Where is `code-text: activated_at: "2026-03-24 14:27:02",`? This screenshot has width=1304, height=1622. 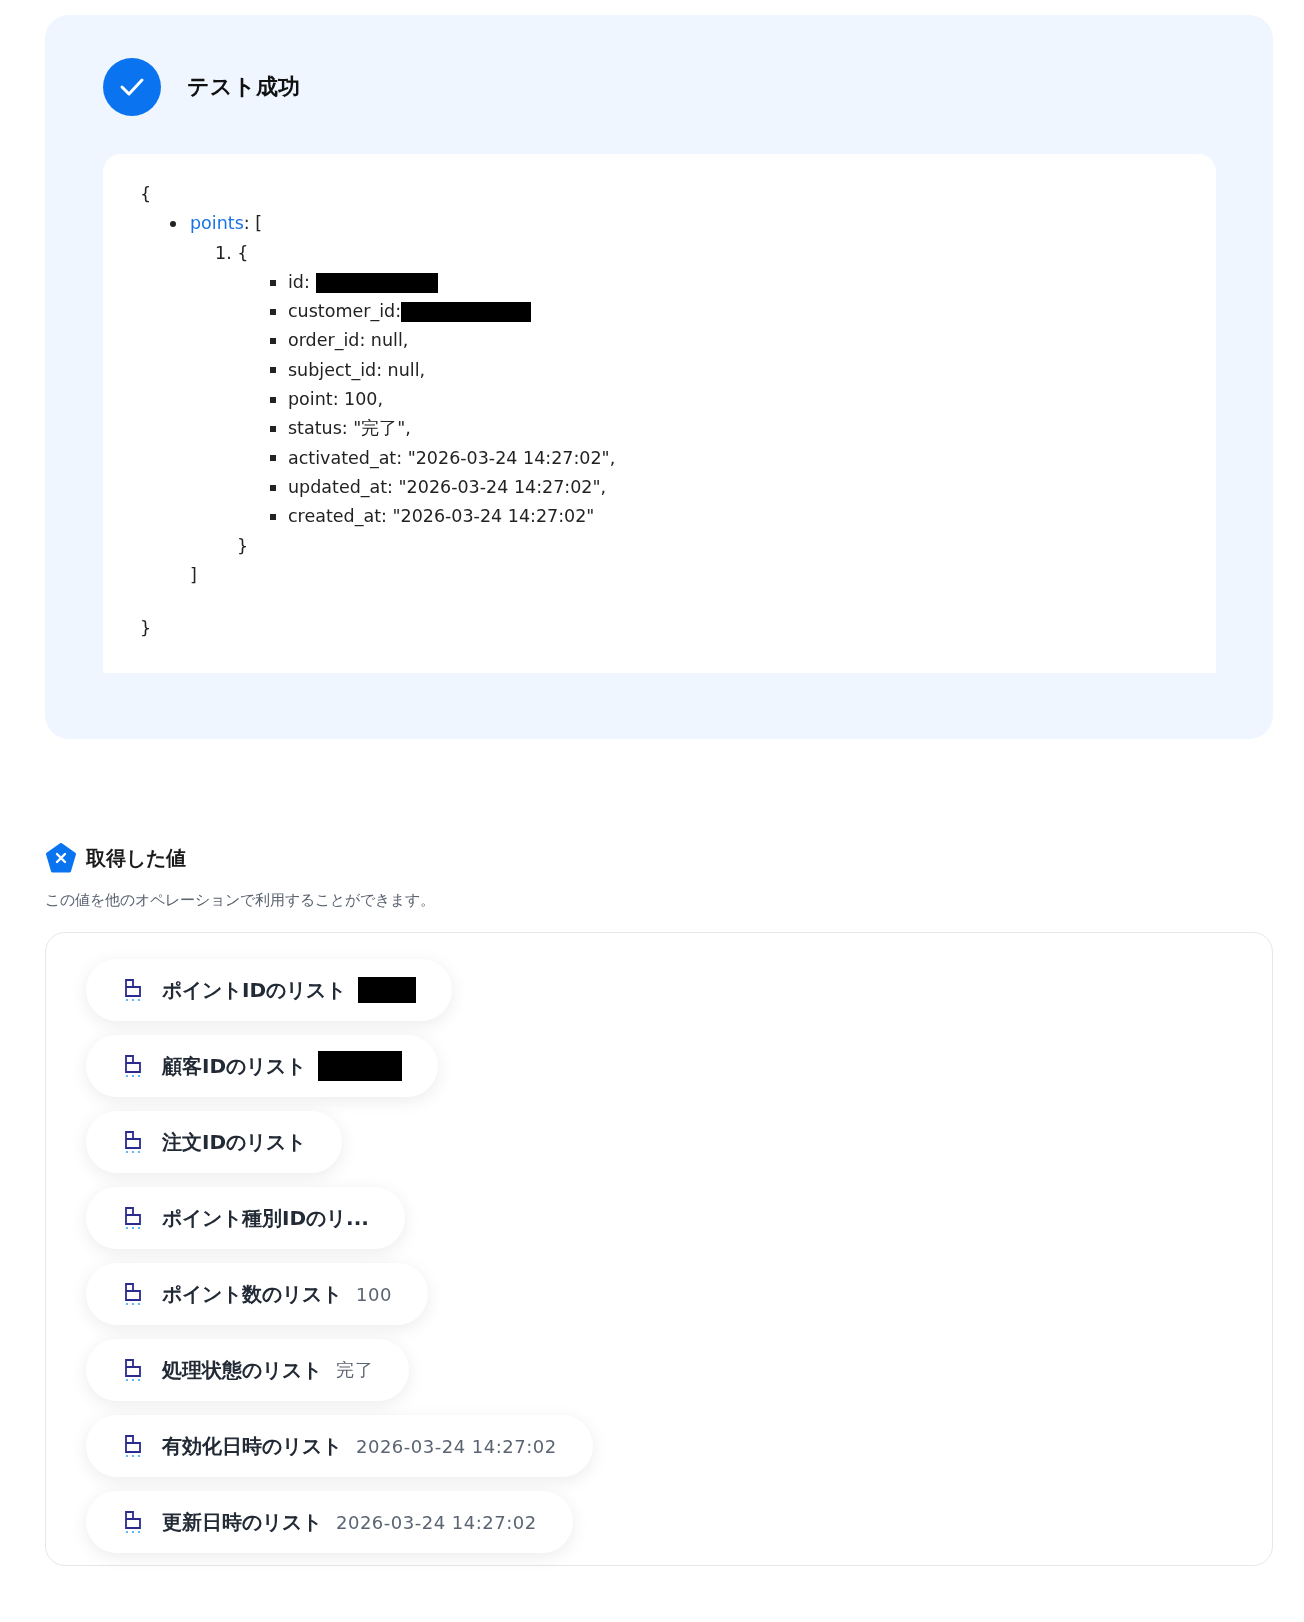
code-text: activated_at: "2026-03-24 14:27:02", is located at coordinates (452, 458).